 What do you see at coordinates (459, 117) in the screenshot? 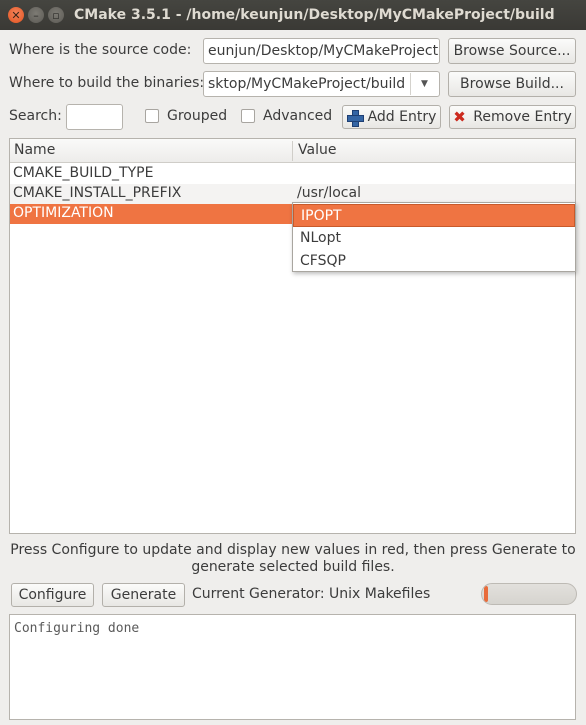
I see `remove-icon: ✖` at bounding box center [459, 117].